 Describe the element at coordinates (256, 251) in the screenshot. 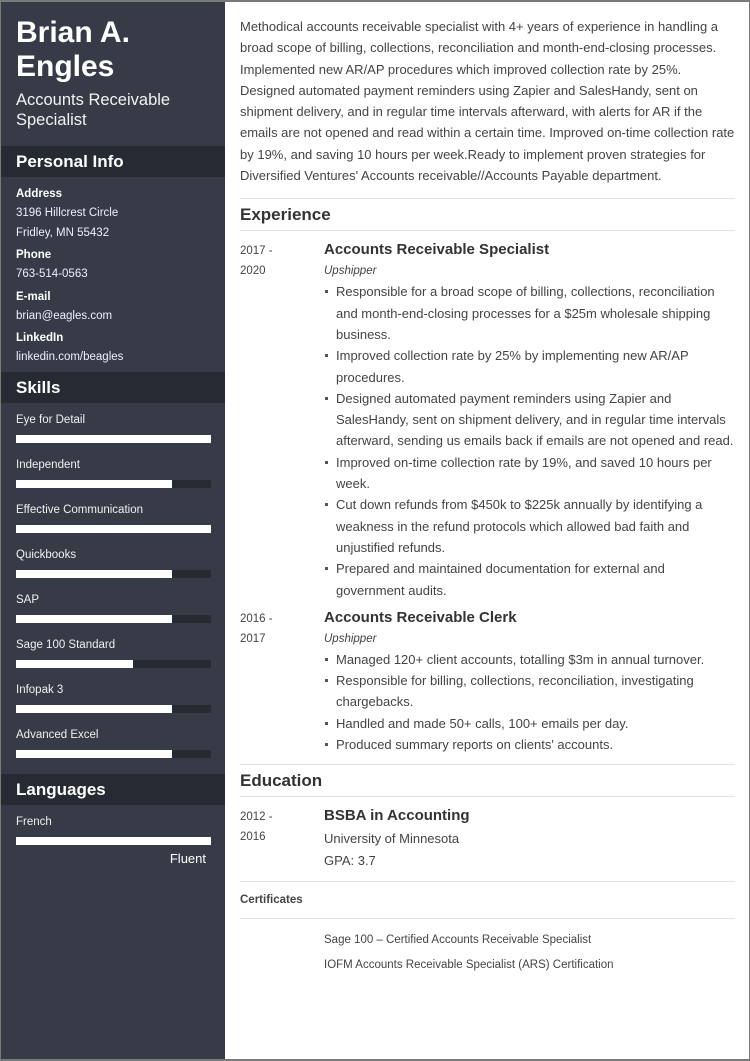

I see `job-date-start: 2017 -` at that location.